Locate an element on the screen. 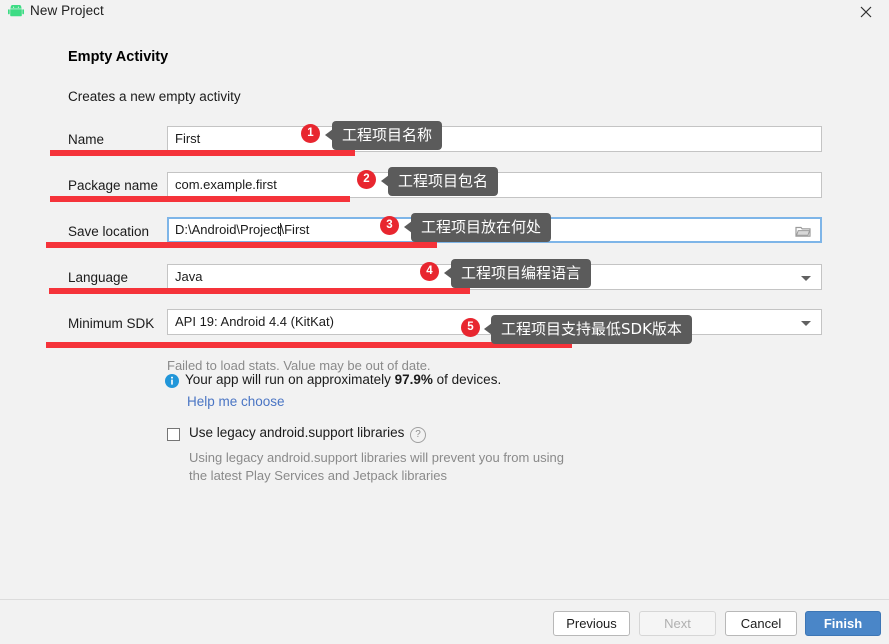 This screenshot has width=889, height=644. device-coverage-prefix: Your app will run on approximately is located at coordinates (290, 379).